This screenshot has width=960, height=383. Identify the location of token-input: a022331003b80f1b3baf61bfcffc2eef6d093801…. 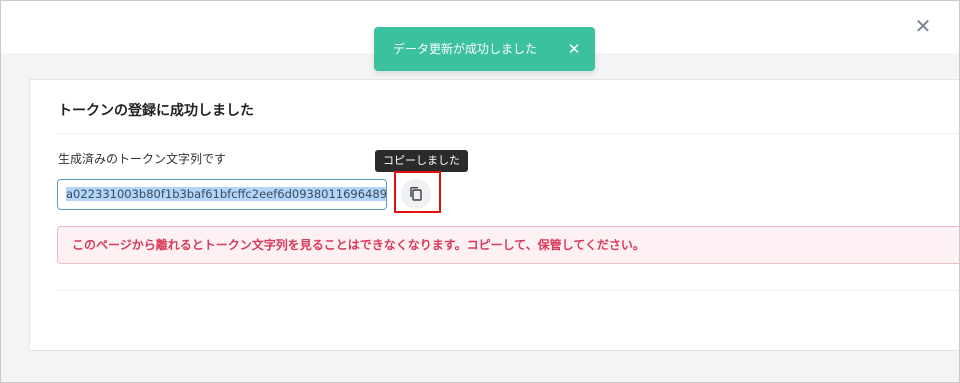
(222, 194).